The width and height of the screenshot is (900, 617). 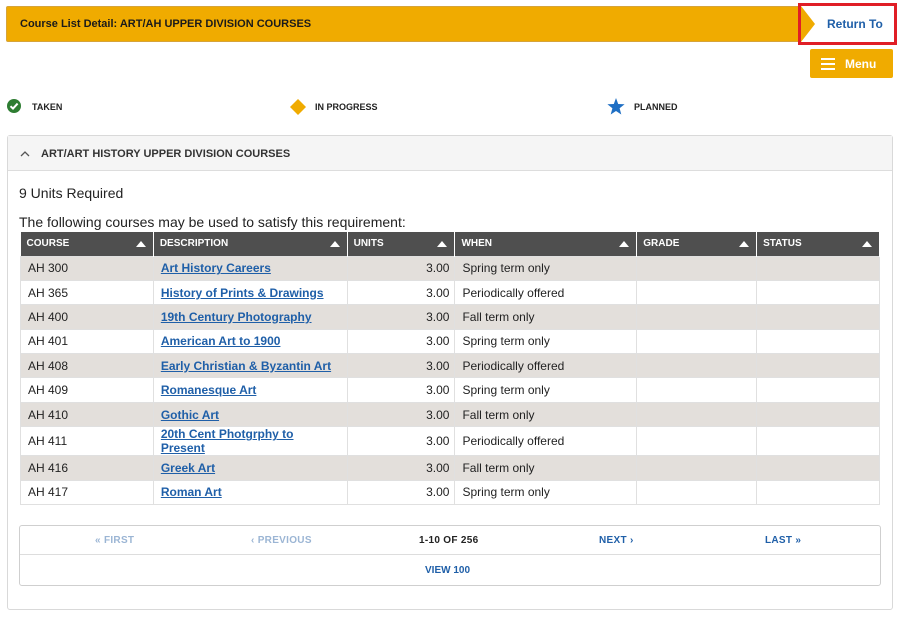 What do you see at coordinates (87, 317) in the screenshot?
I see `course-code: AH 400` at bounding box center [87, 317].